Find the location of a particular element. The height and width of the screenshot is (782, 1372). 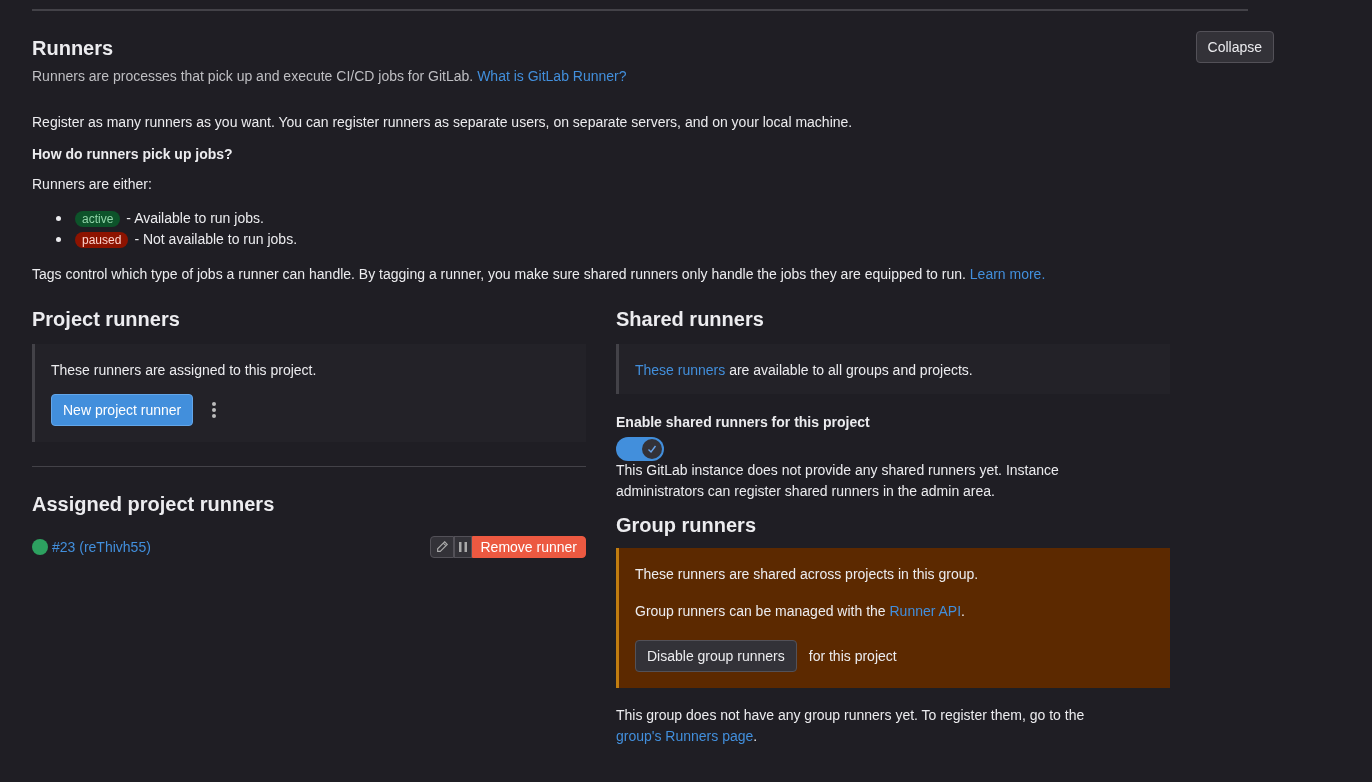

shared-runners-info: This GitLab instance does not provide any shared runners yet. Instance administrators can register shared runners in the admin area. is located at coordinates (838, 481).